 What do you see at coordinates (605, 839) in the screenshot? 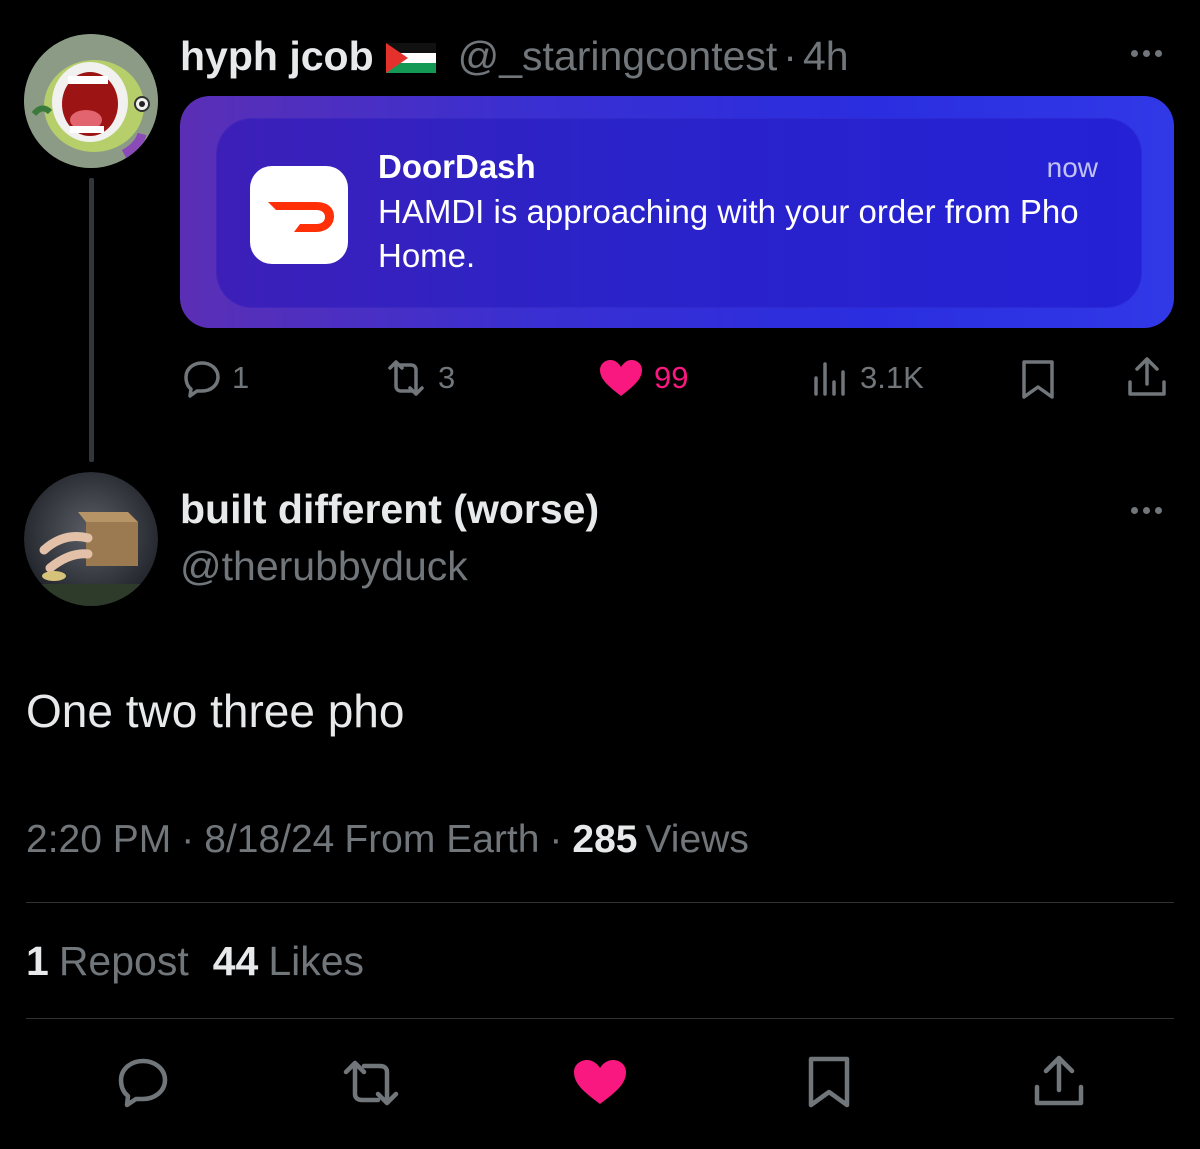
I see `views-count: 285` at bounding box center [605, 839].